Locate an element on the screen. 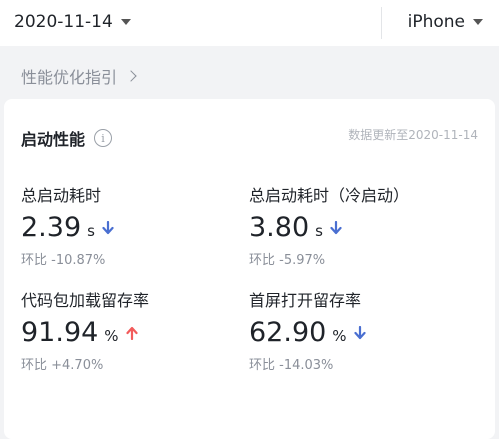  metric-value: 62.90 is located at coordinates (288, 332).